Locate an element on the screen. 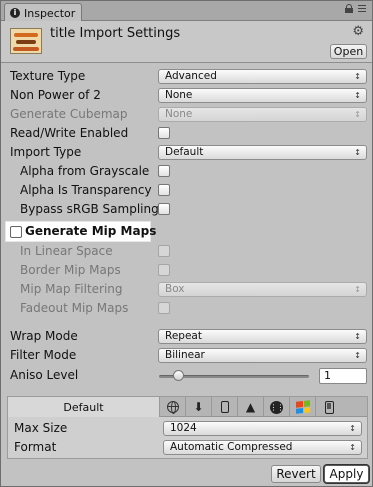 This screenshot has height=487, width=373. row-wrap-mode: Wrap Mode Repeat ↕ is located at coordinates (186, 336).